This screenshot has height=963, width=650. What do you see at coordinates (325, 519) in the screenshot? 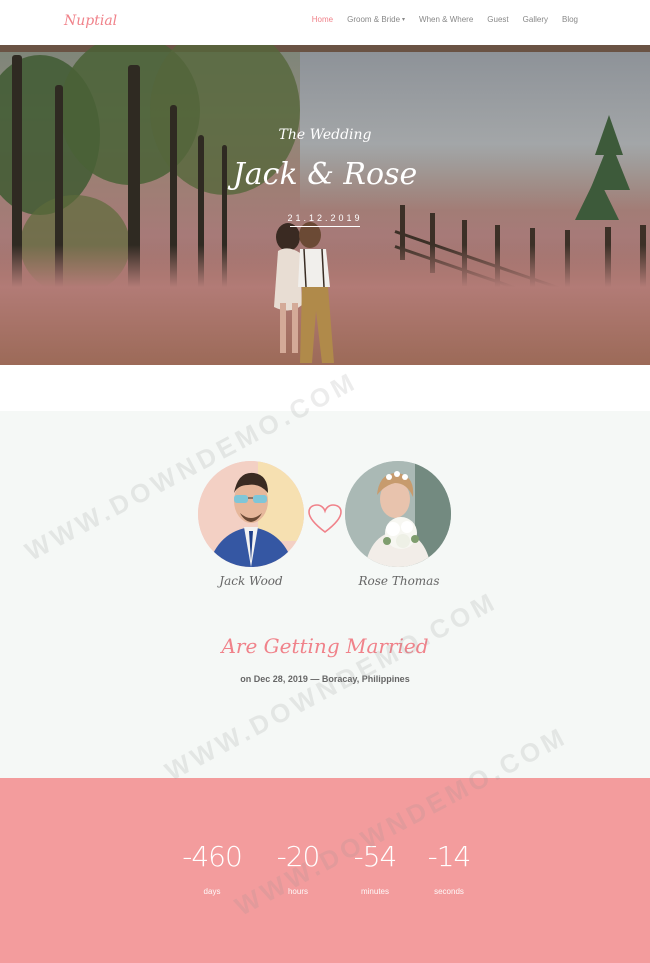
I see `heart-icon` at bounding box center [325, 519].